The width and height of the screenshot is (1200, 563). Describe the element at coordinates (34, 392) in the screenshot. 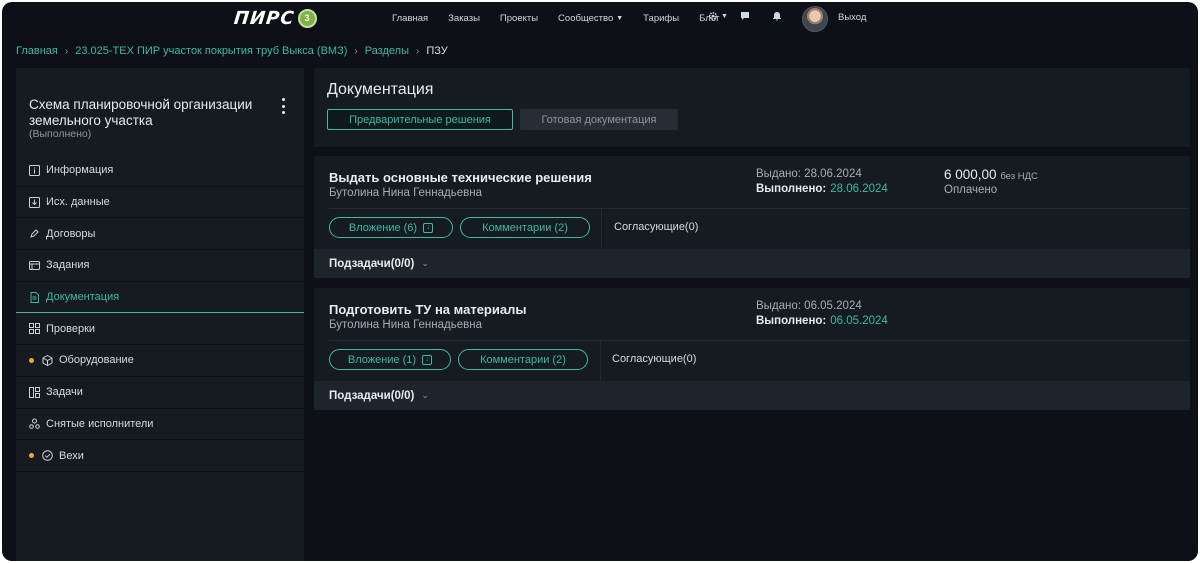

I see `board-icon` at that location.